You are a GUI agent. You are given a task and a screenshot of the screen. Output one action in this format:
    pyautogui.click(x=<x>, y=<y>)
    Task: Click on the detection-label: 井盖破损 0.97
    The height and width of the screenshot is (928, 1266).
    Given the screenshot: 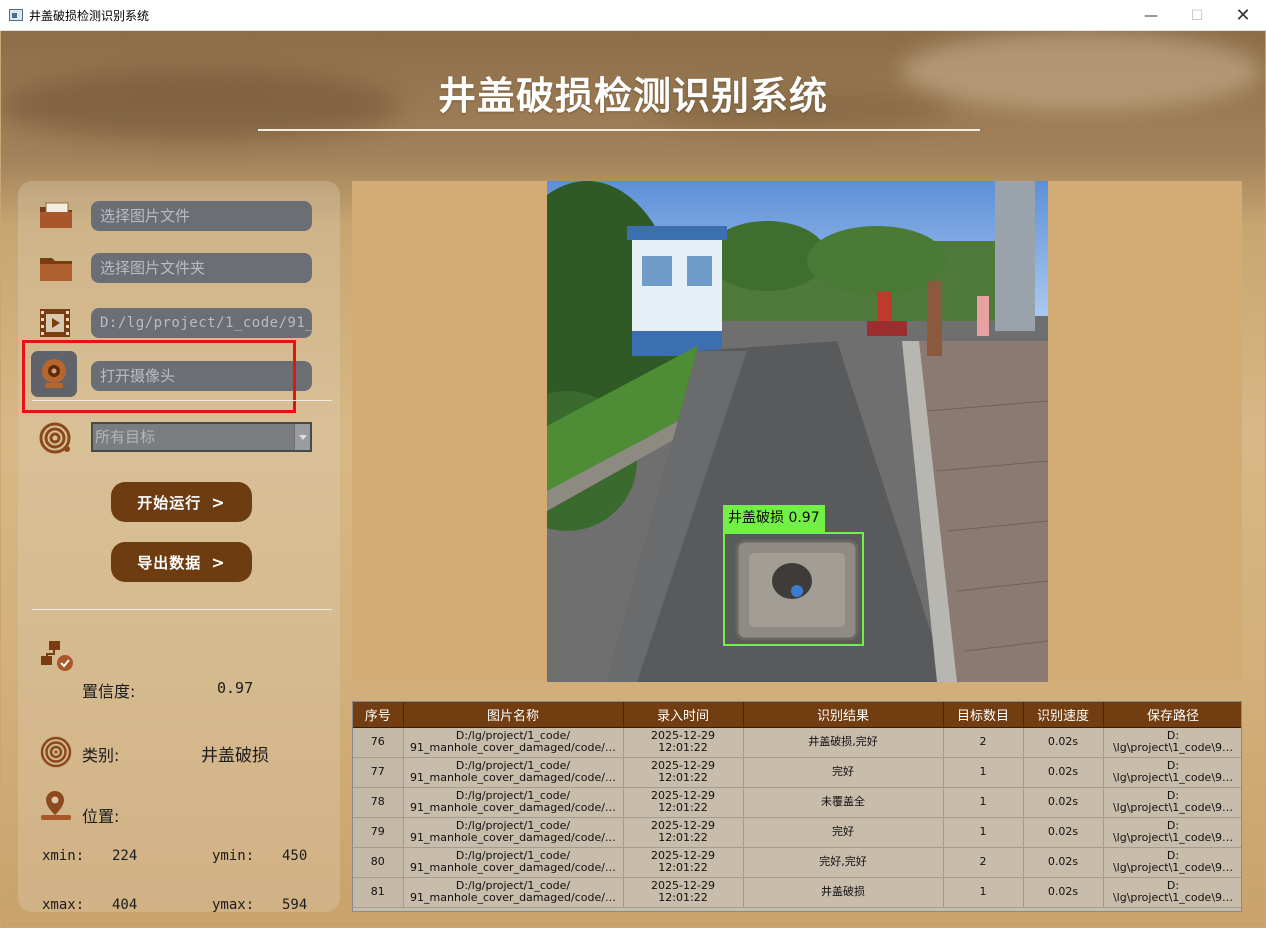 What is the action you would take?
    pyautogui.click(x=774, y=518)
    